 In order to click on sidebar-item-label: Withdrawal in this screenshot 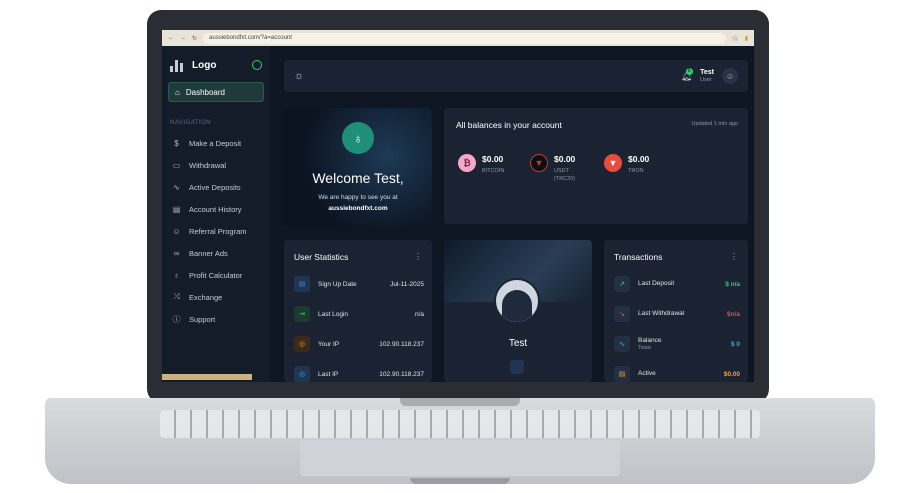, I will do `click(208, 165)`.